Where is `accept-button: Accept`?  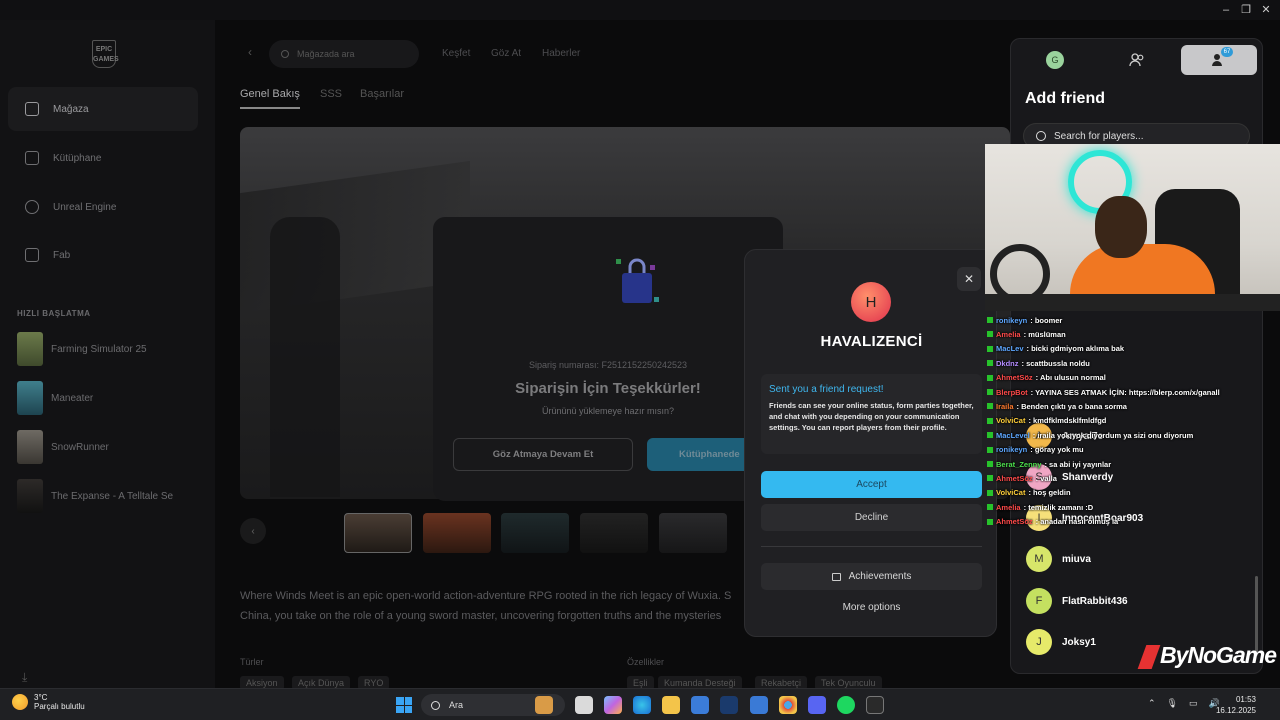 accept-button: Accept is located at coordinates (871, 484).